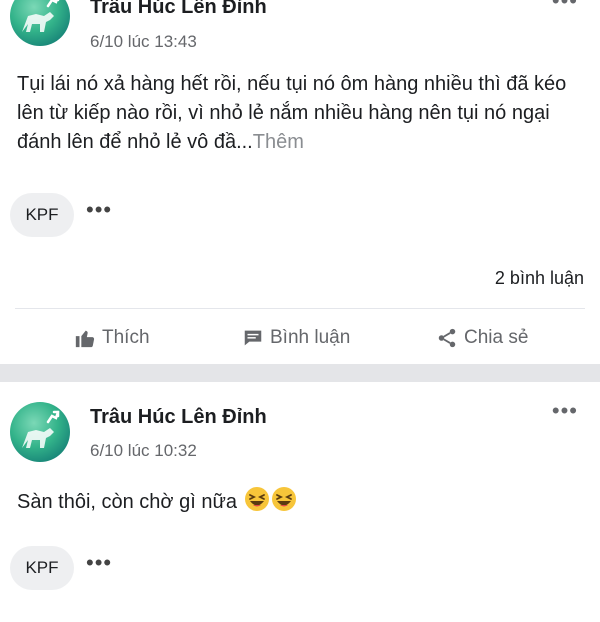 Image resolution: width=600 pixels, height=622 pixels. What do you see at coordinates (447, 338) in the screenshot?
I see `share-icon` at bounding box center [447, 338].